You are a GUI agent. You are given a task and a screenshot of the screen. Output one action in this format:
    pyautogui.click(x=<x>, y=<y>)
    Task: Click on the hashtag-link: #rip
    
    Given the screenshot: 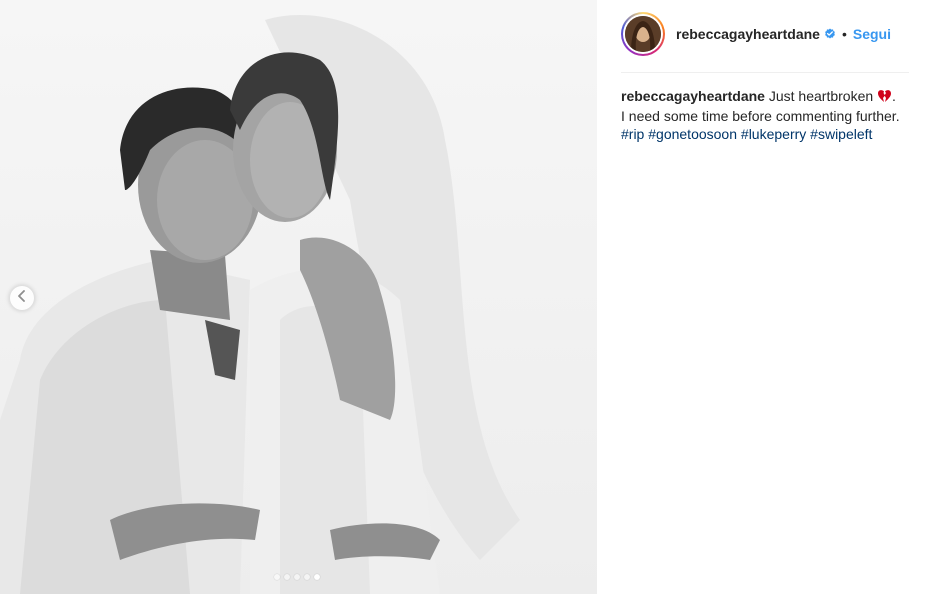 What is the action you would take?
    pyautogui.click(x=632, y=134)
    